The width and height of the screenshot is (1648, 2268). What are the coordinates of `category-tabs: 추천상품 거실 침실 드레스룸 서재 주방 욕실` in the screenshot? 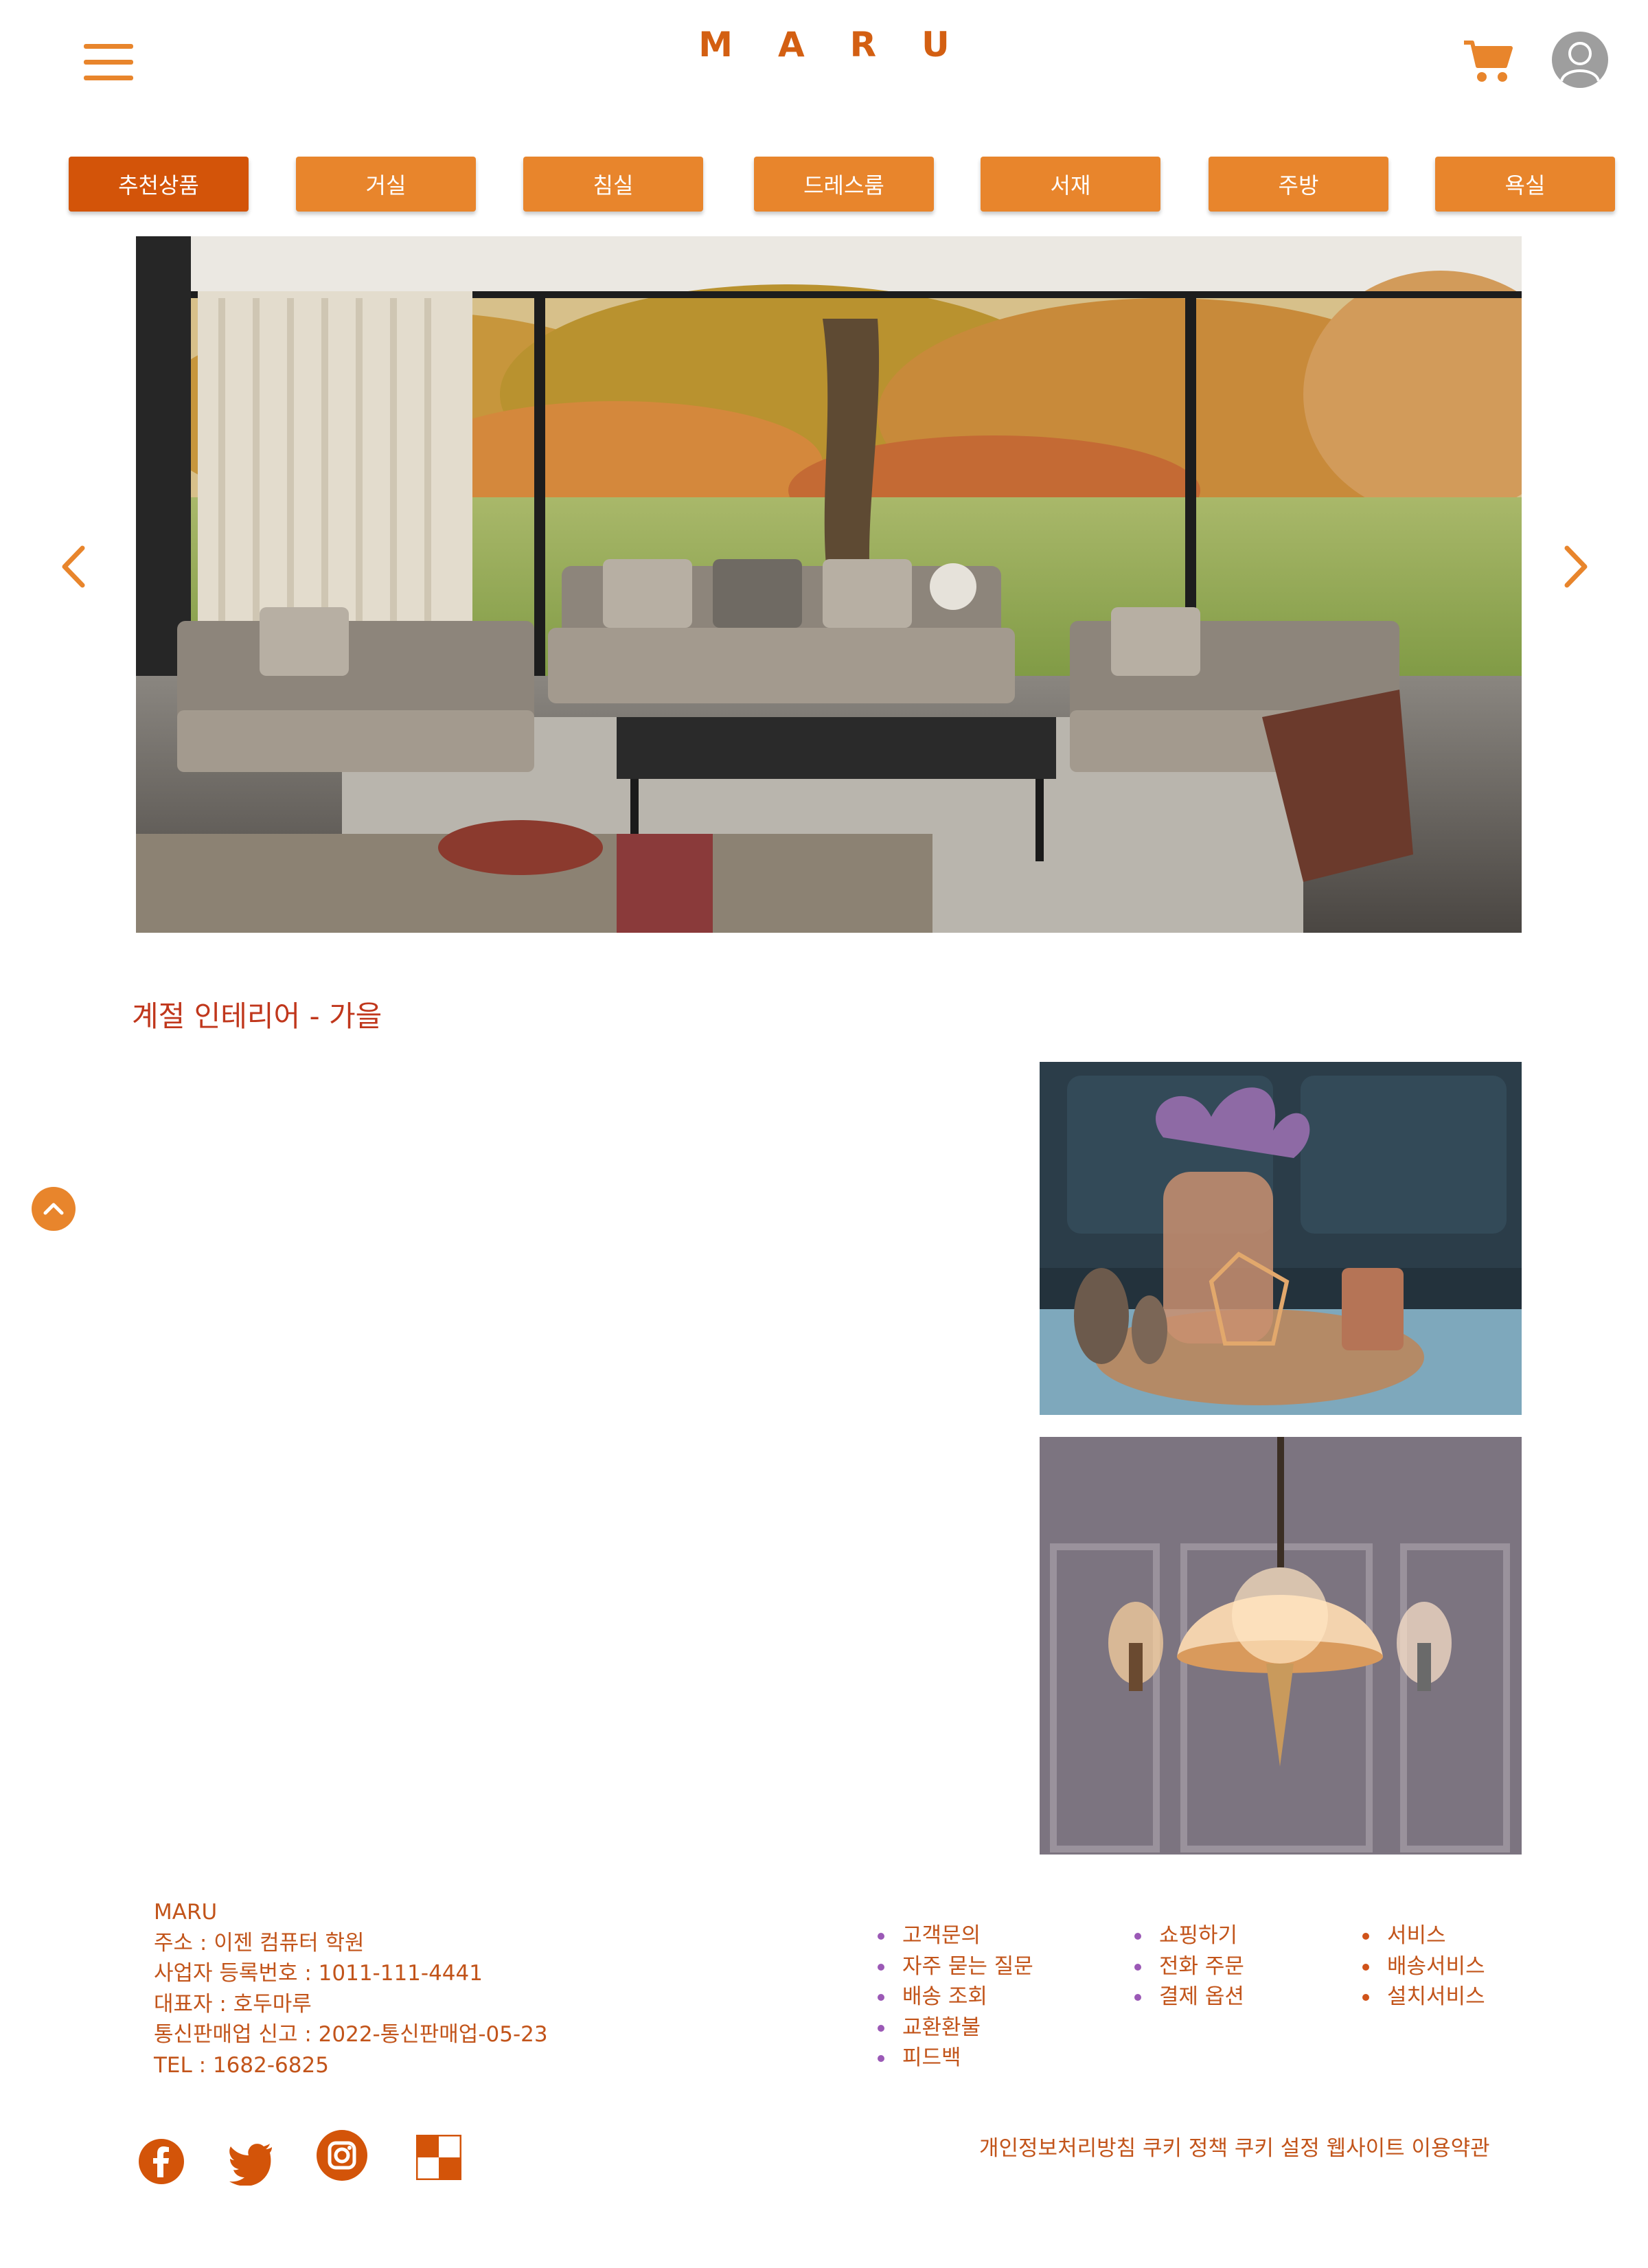 It's located at (824, 185).